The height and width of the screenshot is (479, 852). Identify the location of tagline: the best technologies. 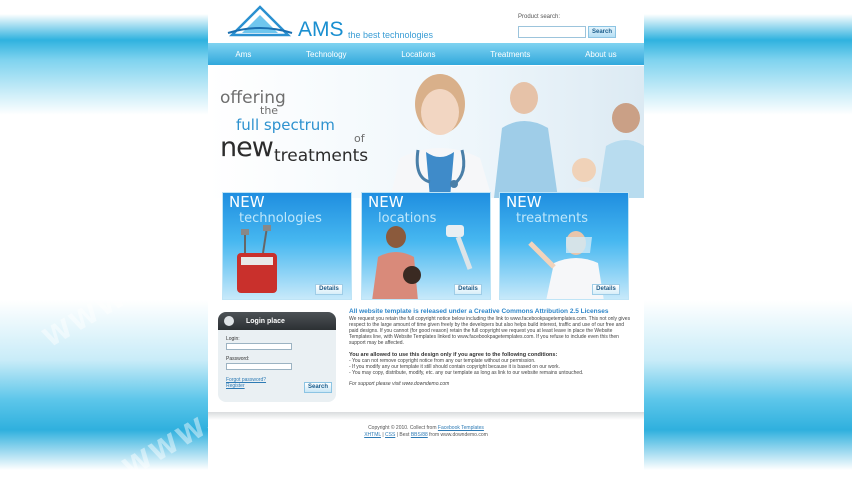
(391, 35).